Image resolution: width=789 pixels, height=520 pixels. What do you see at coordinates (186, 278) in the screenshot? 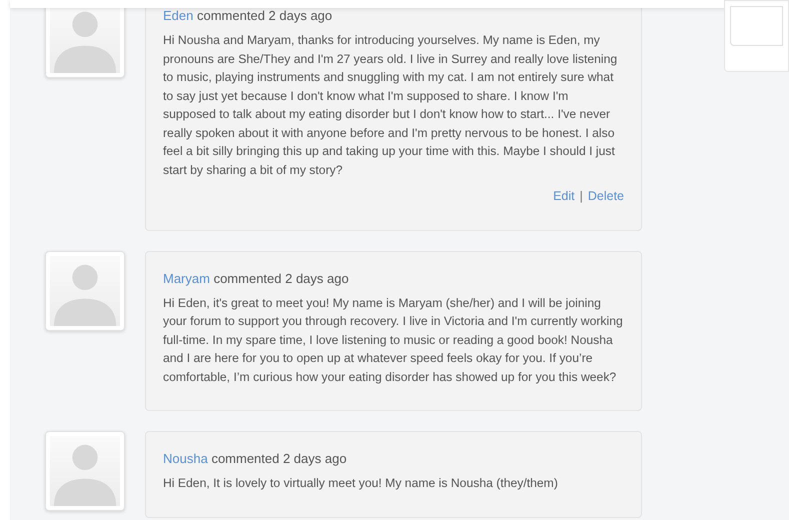
I see `author-link: Maryam` at bounding box center [186, 278].